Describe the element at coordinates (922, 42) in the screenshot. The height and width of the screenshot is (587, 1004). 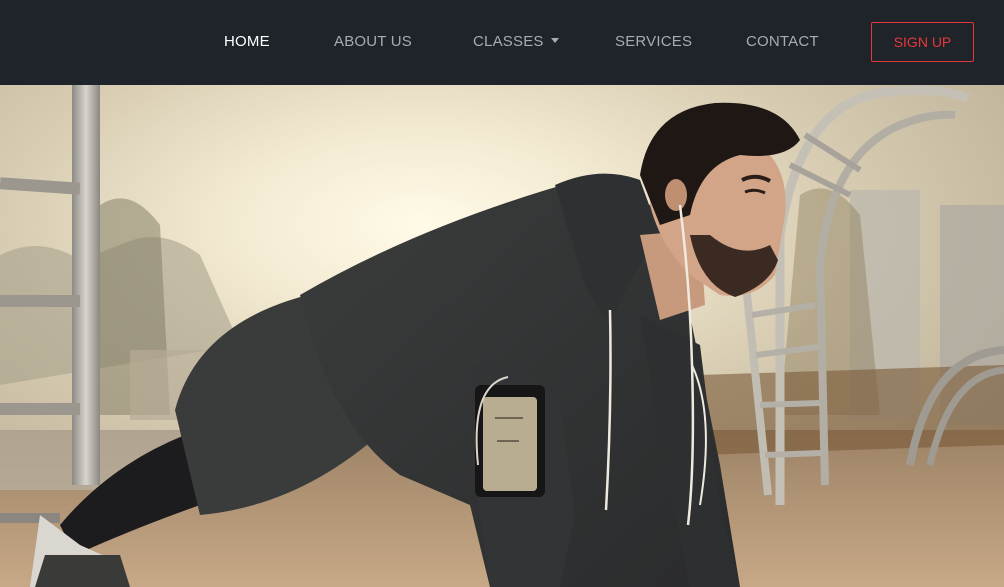
I see `sign-up-button: SIGN UP` at that location.